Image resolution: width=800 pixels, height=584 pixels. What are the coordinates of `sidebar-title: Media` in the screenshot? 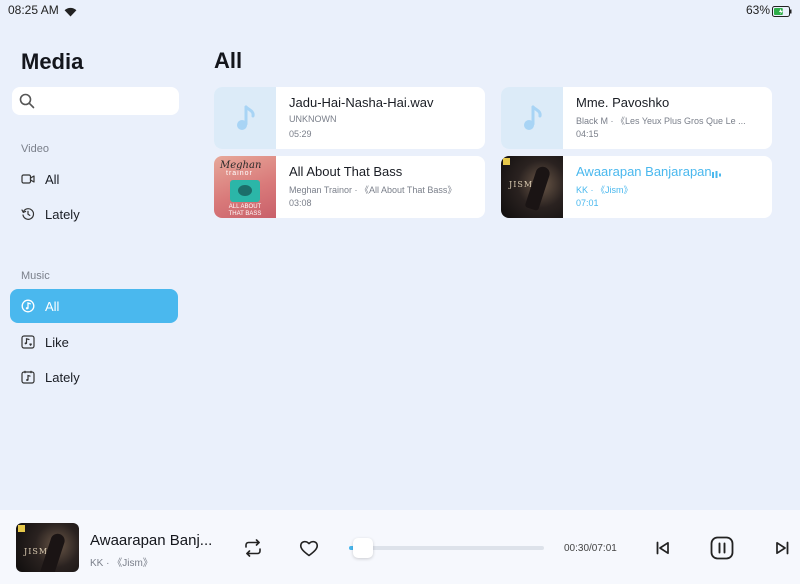 It's located at (52, 61).